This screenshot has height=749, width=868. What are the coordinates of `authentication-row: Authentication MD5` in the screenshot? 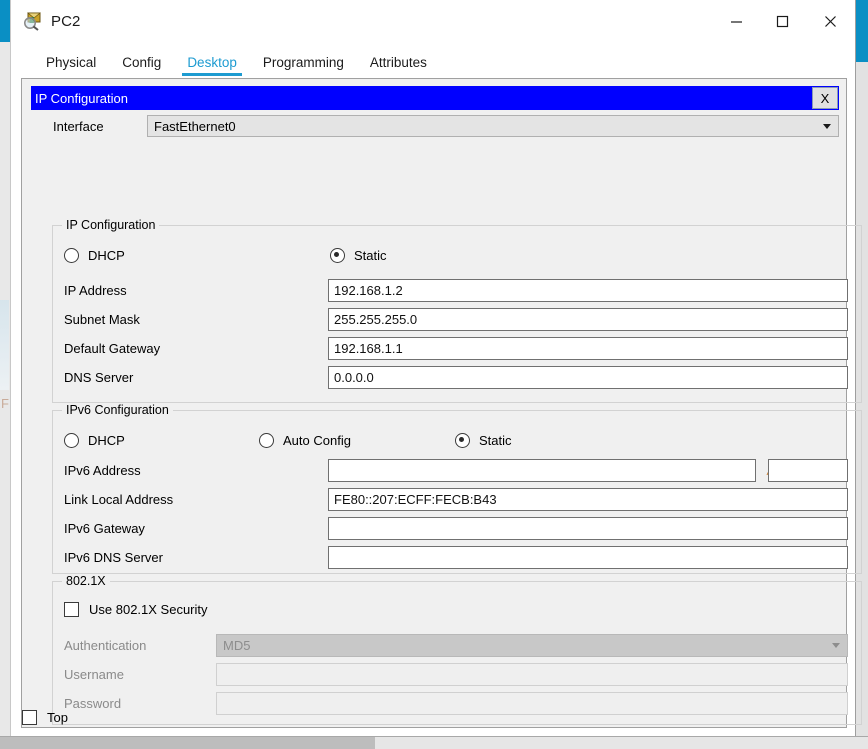 It's located at (457, 645).